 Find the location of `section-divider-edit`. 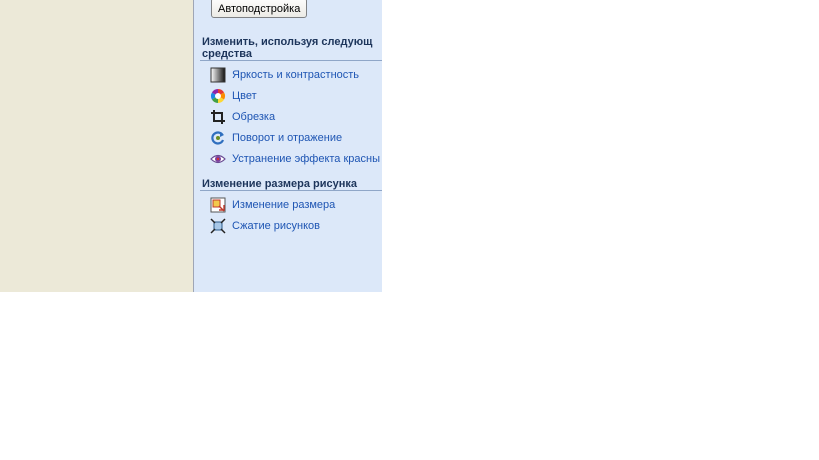

section-divider-edit is located at coordinates (291, 60).